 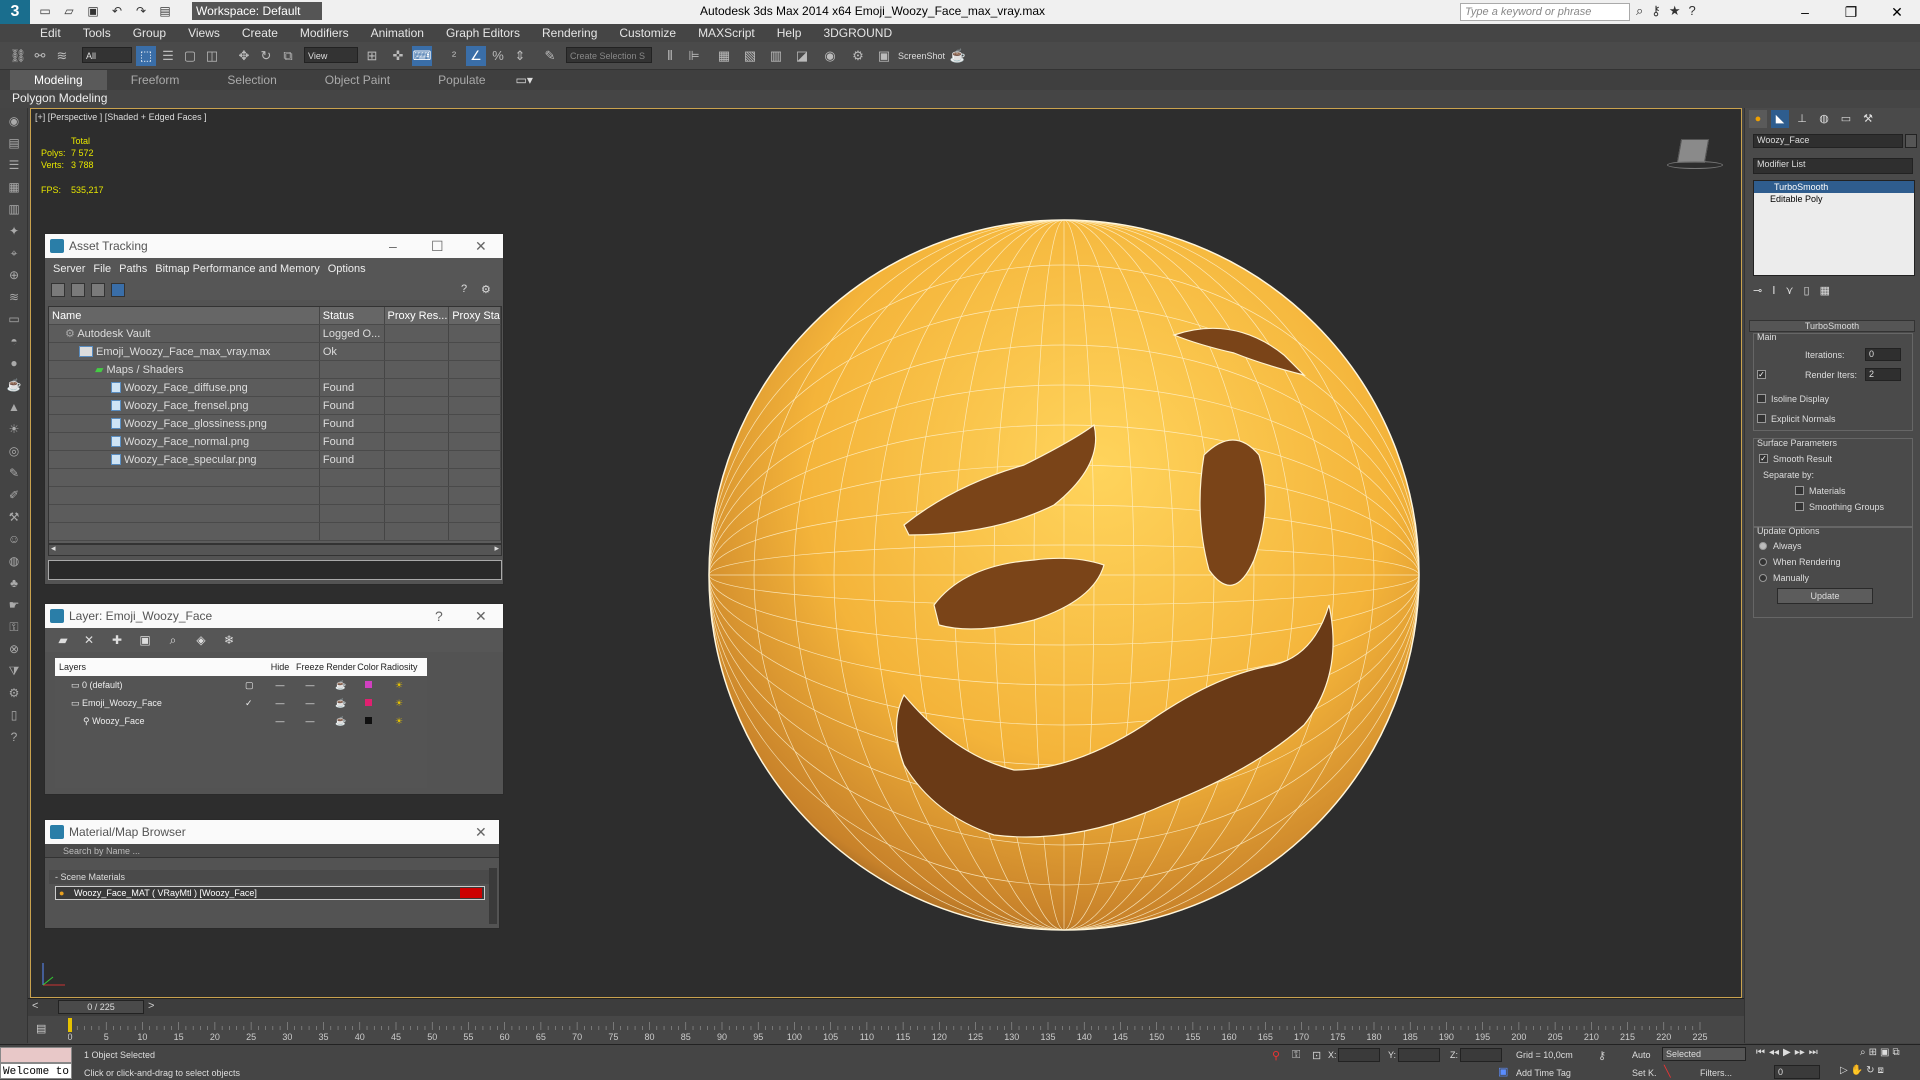 I want to click on object-color-swatch, so click(x=1911, y=141).